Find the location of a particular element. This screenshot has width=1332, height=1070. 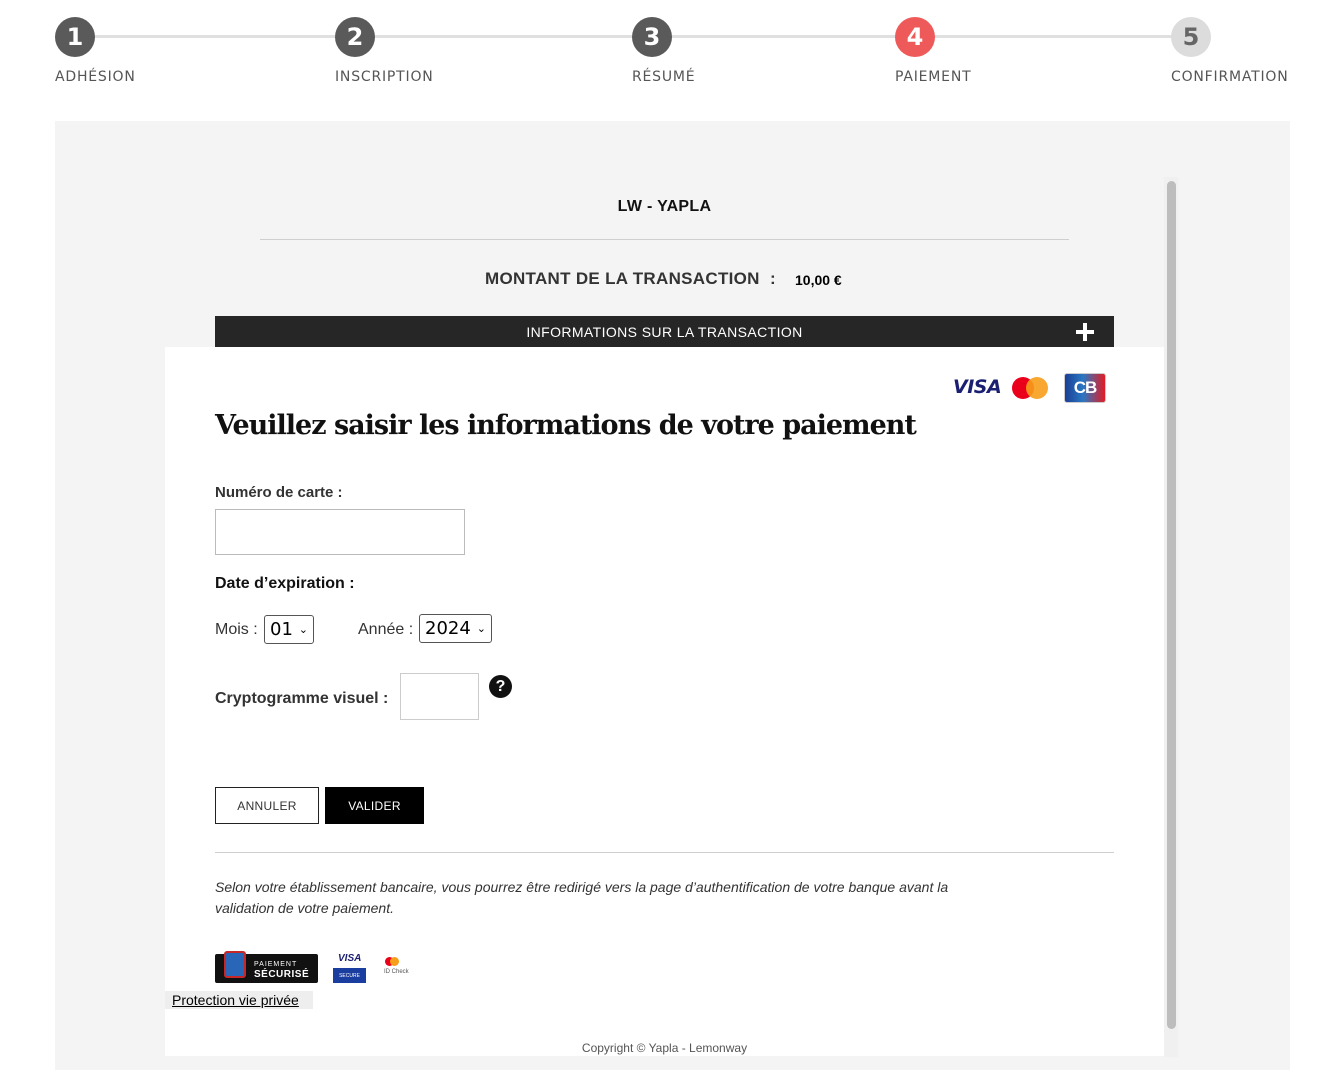

step-number: 5 is located at coordinates (1191, 37).